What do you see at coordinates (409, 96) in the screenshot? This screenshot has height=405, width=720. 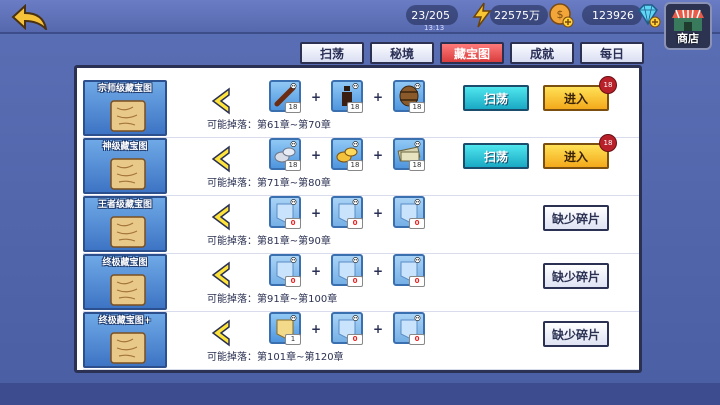 I see `barrel-item: 18` at bounding box center [409, 96].